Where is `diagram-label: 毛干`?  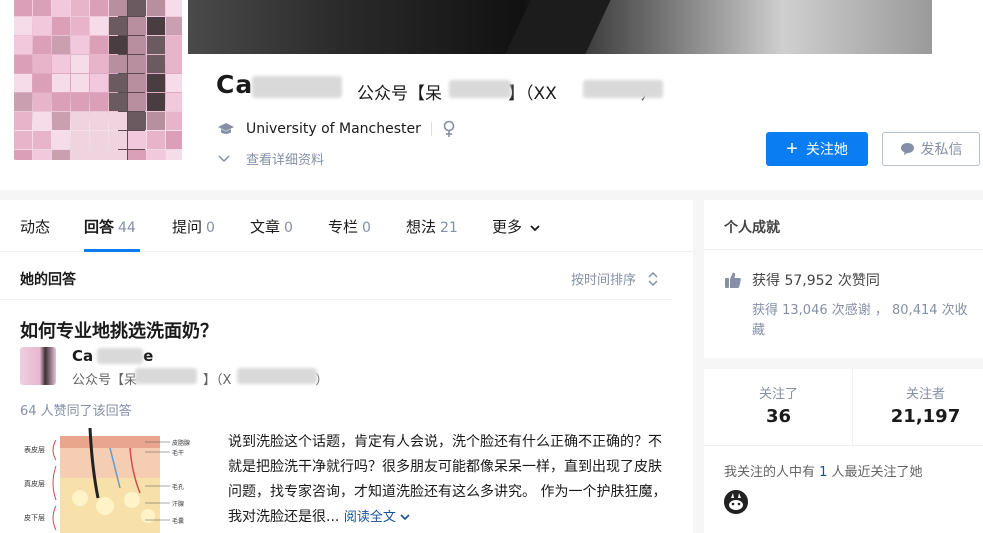 diagram-label: 毛干 is located at coordinates (178, 453).